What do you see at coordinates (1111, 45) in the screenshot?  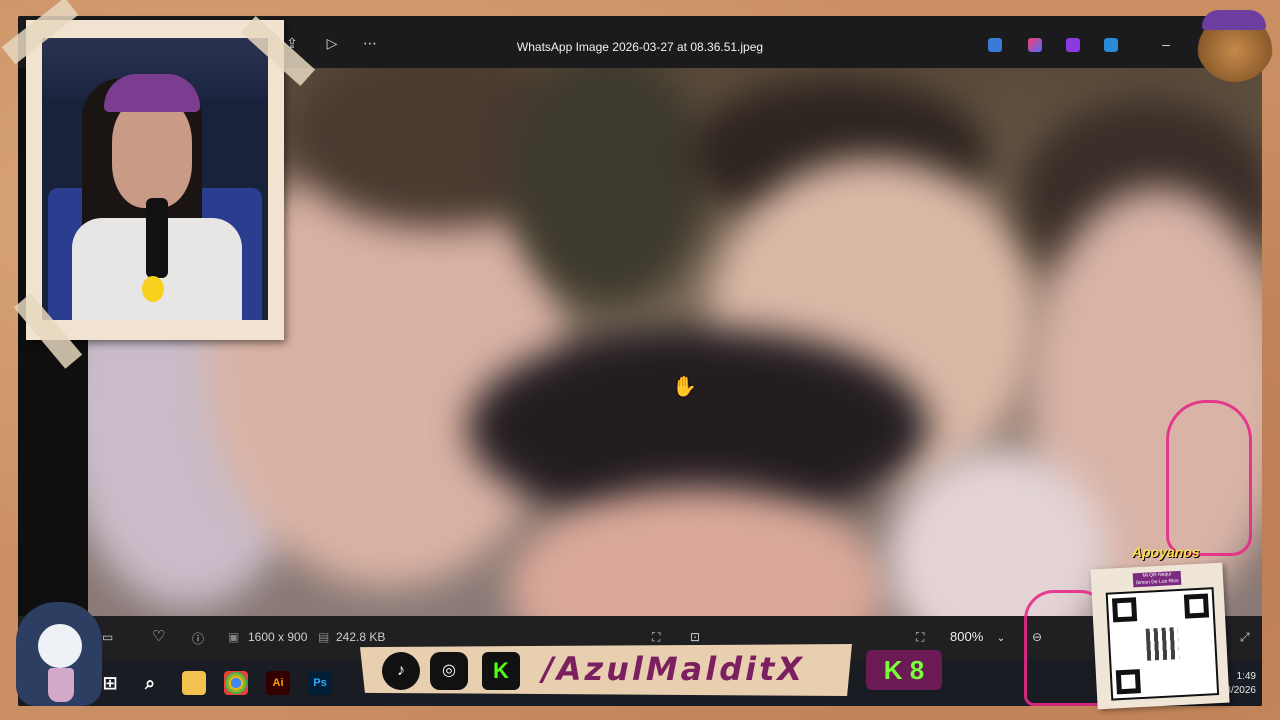 I see `onedrive-icon` at bounding box center [1111, 45].